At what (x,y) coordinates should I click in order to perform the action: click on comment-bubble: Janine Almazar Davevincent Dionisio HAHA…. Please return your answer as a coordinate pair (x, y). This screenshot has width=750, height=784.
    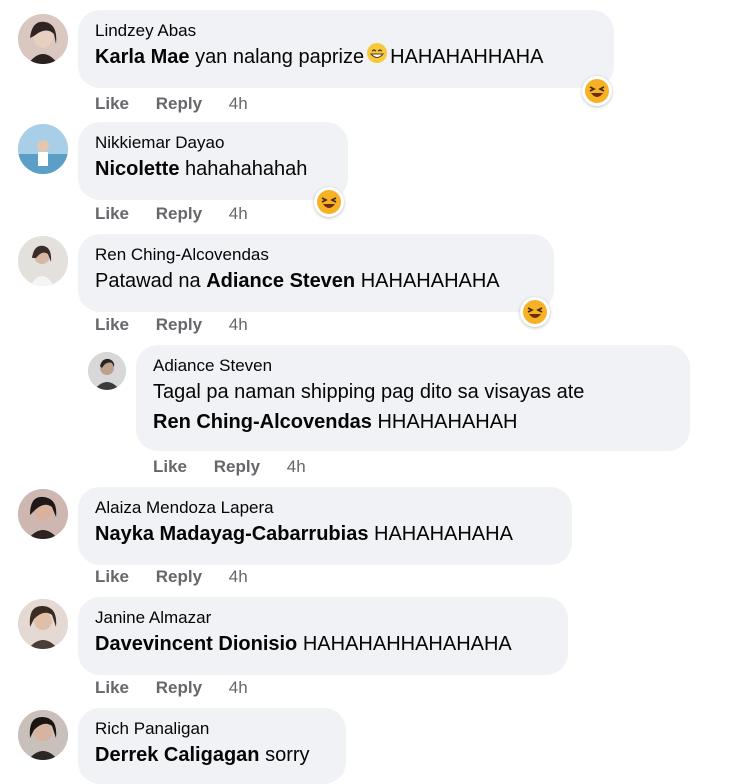
    Looking at the image, I should click on (323, 636).